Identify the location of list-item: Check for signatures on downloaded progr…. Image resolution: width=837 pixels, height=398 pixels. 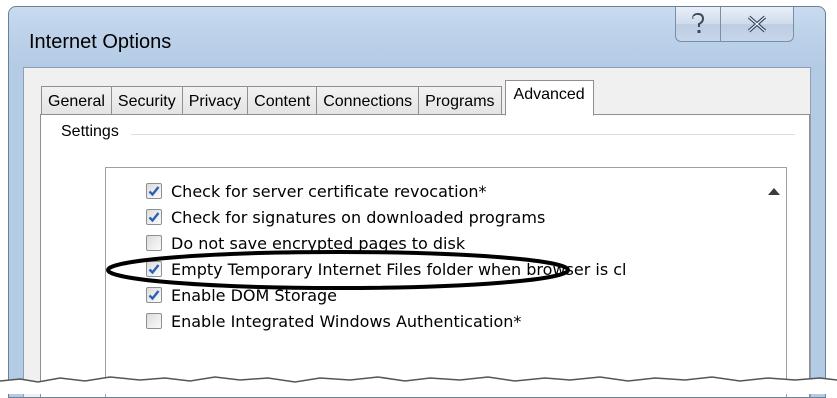
(325, 217).